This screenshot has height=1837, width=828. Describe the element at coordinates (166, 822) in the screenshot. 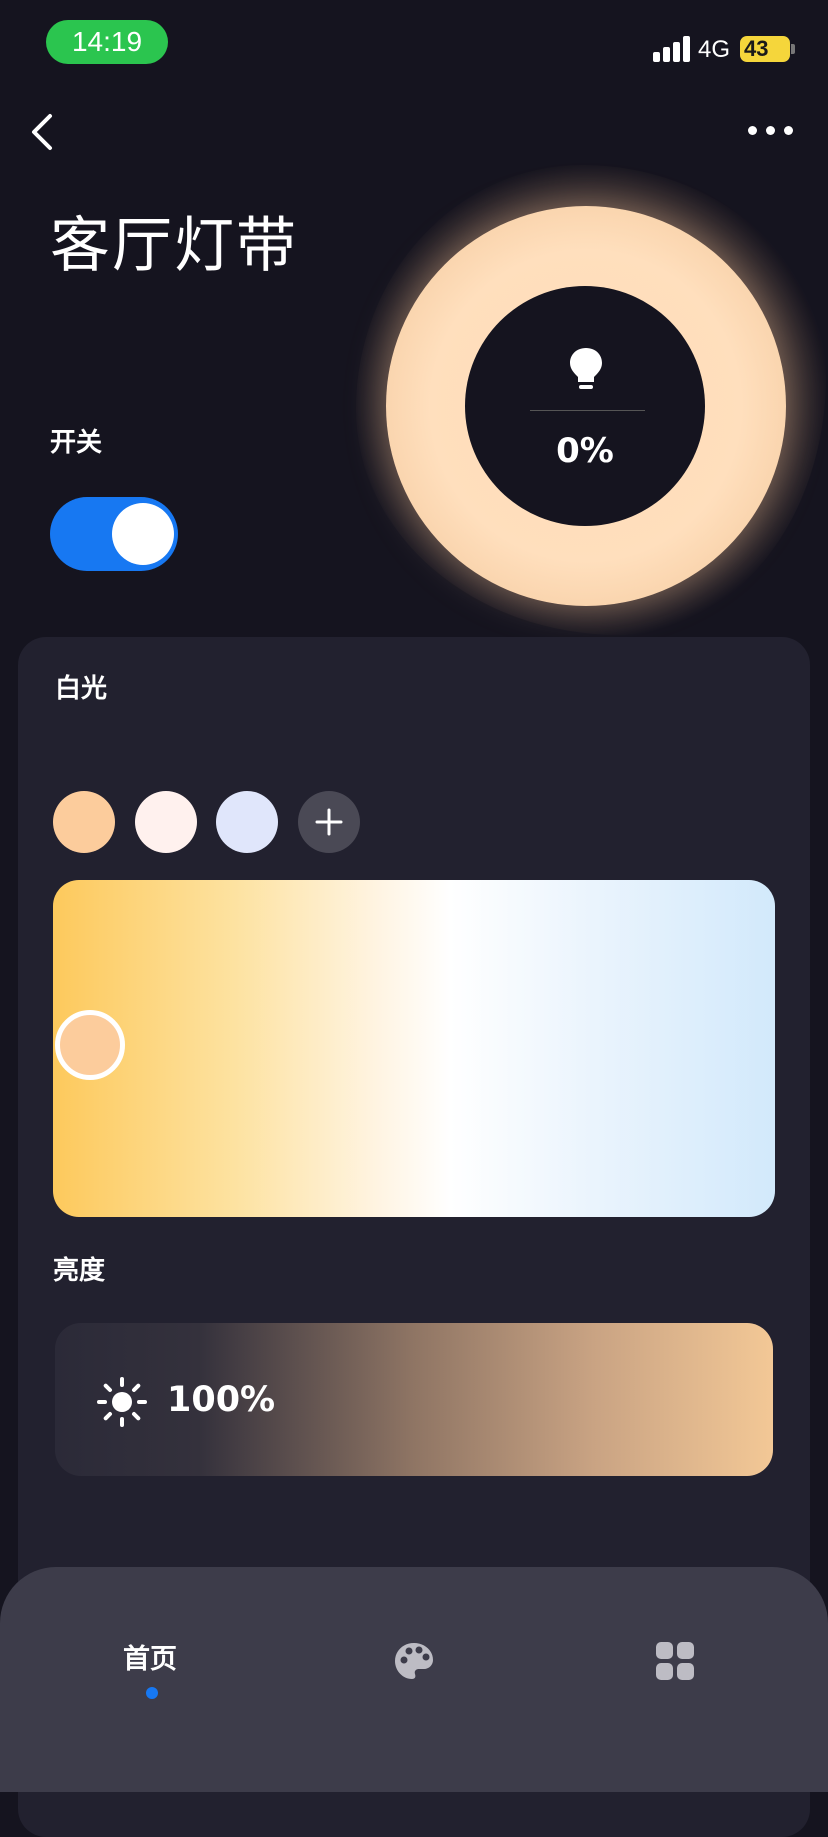

I see `preset-swatch-neutral` at that location.